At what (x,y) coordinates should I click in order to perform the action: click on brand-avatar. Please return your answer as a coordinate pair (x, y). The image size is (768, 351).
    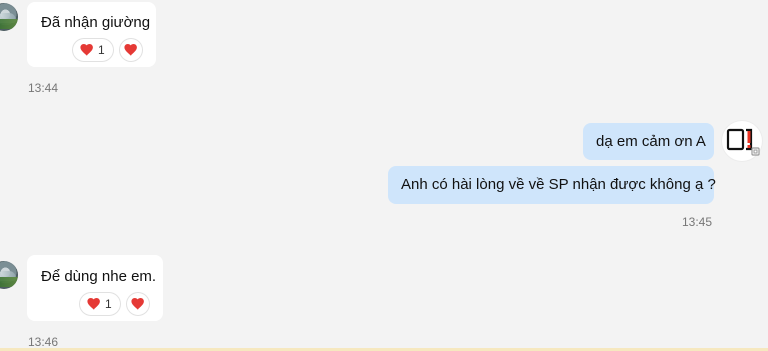
    Looking at the image, I should click on (742, 141).